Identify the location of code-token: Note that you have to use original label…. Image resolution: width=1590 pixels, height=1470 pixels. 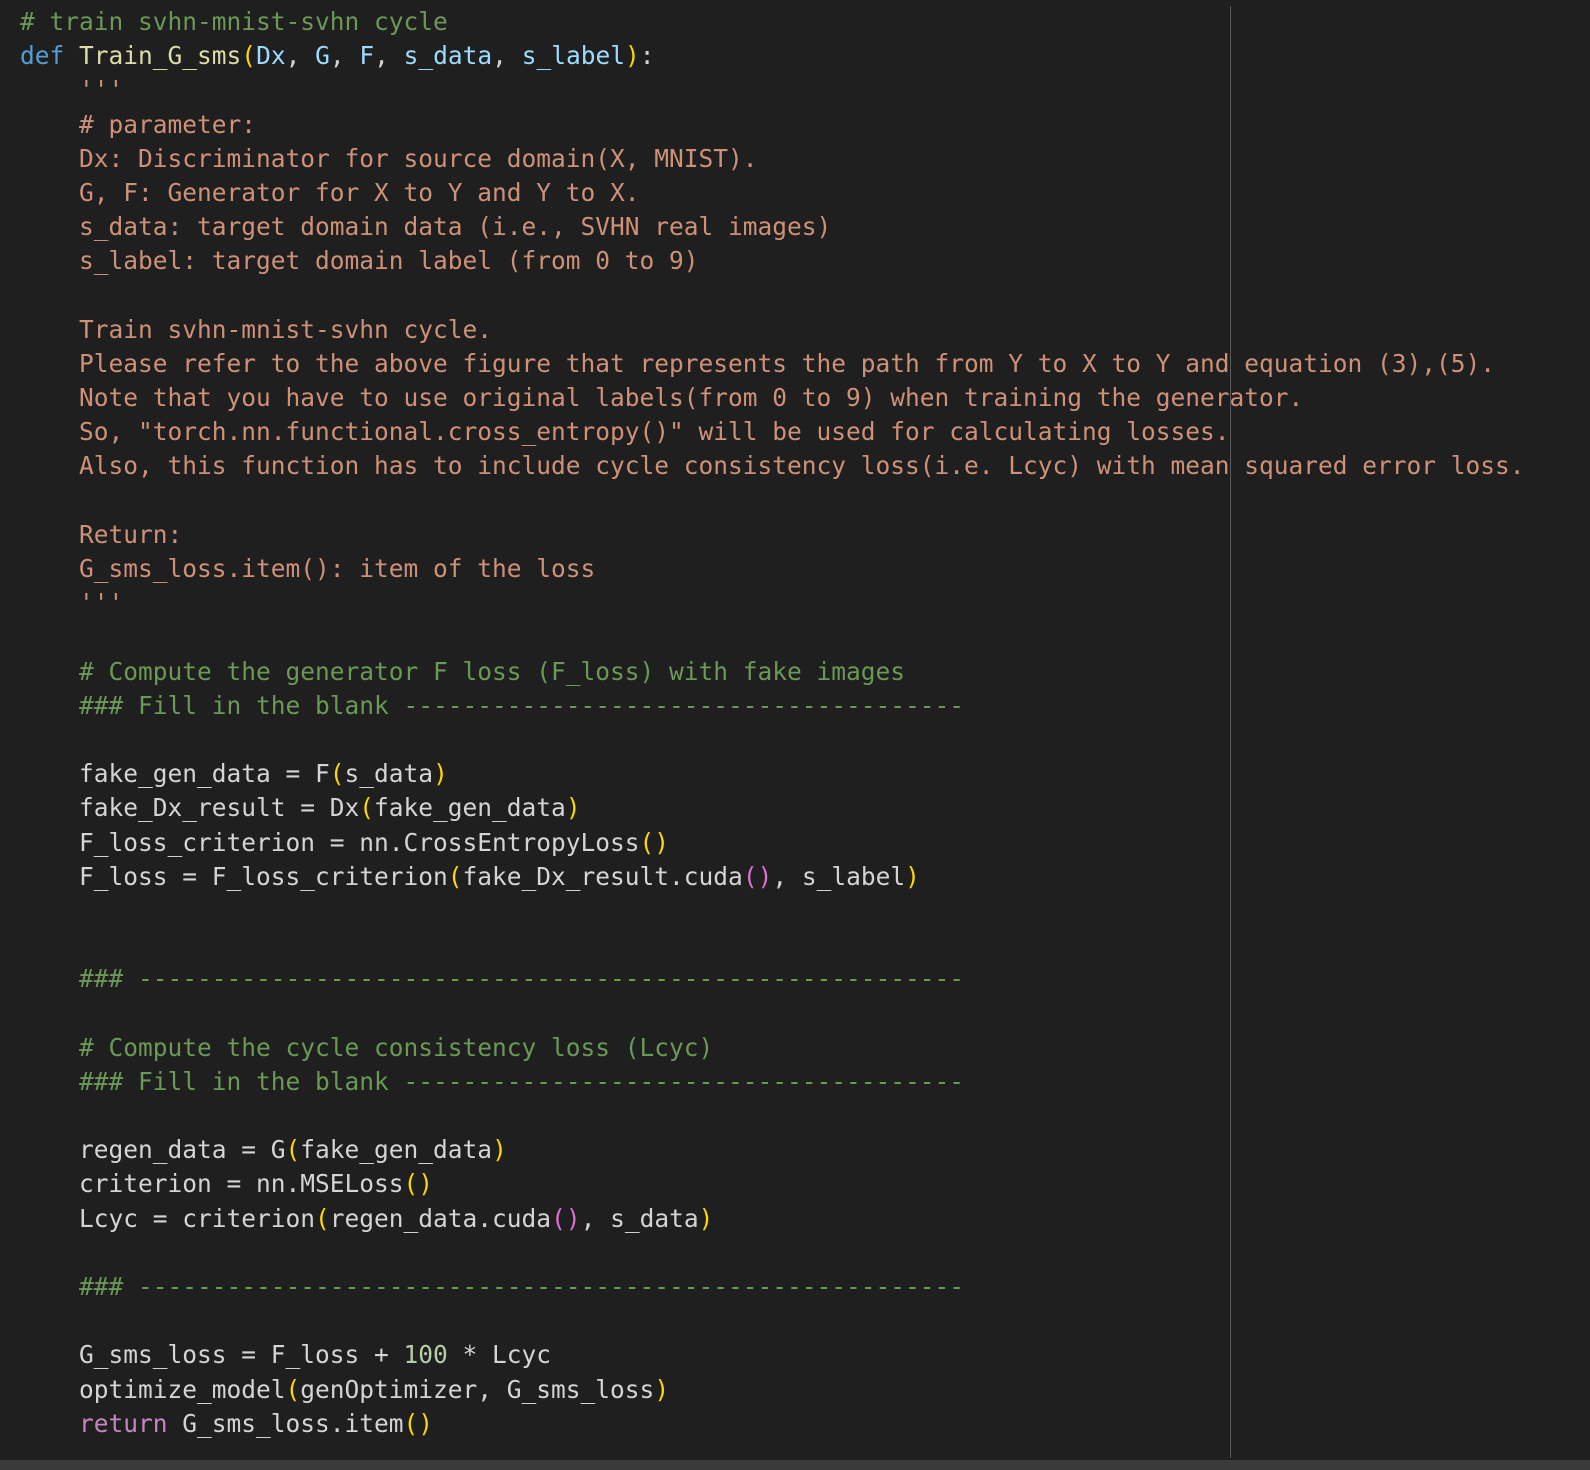
(691, 398).